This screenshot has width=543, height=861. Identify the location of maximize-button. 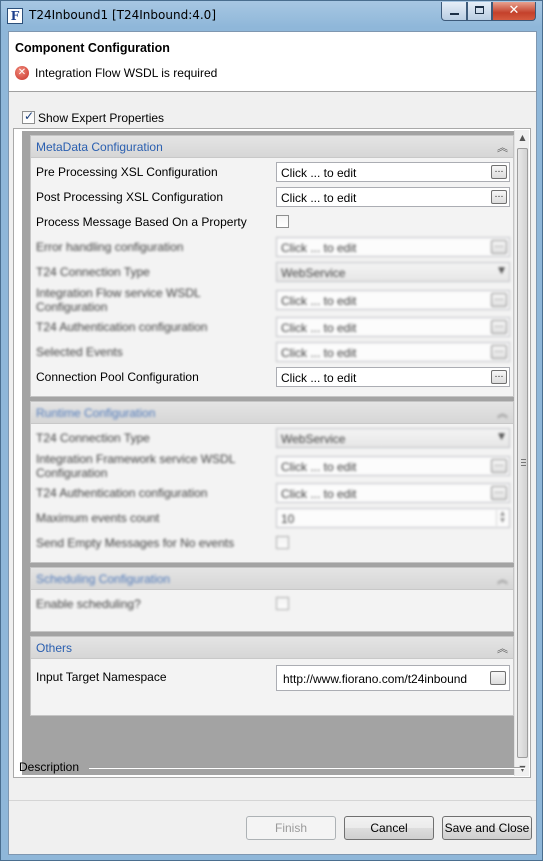
(479, 11).